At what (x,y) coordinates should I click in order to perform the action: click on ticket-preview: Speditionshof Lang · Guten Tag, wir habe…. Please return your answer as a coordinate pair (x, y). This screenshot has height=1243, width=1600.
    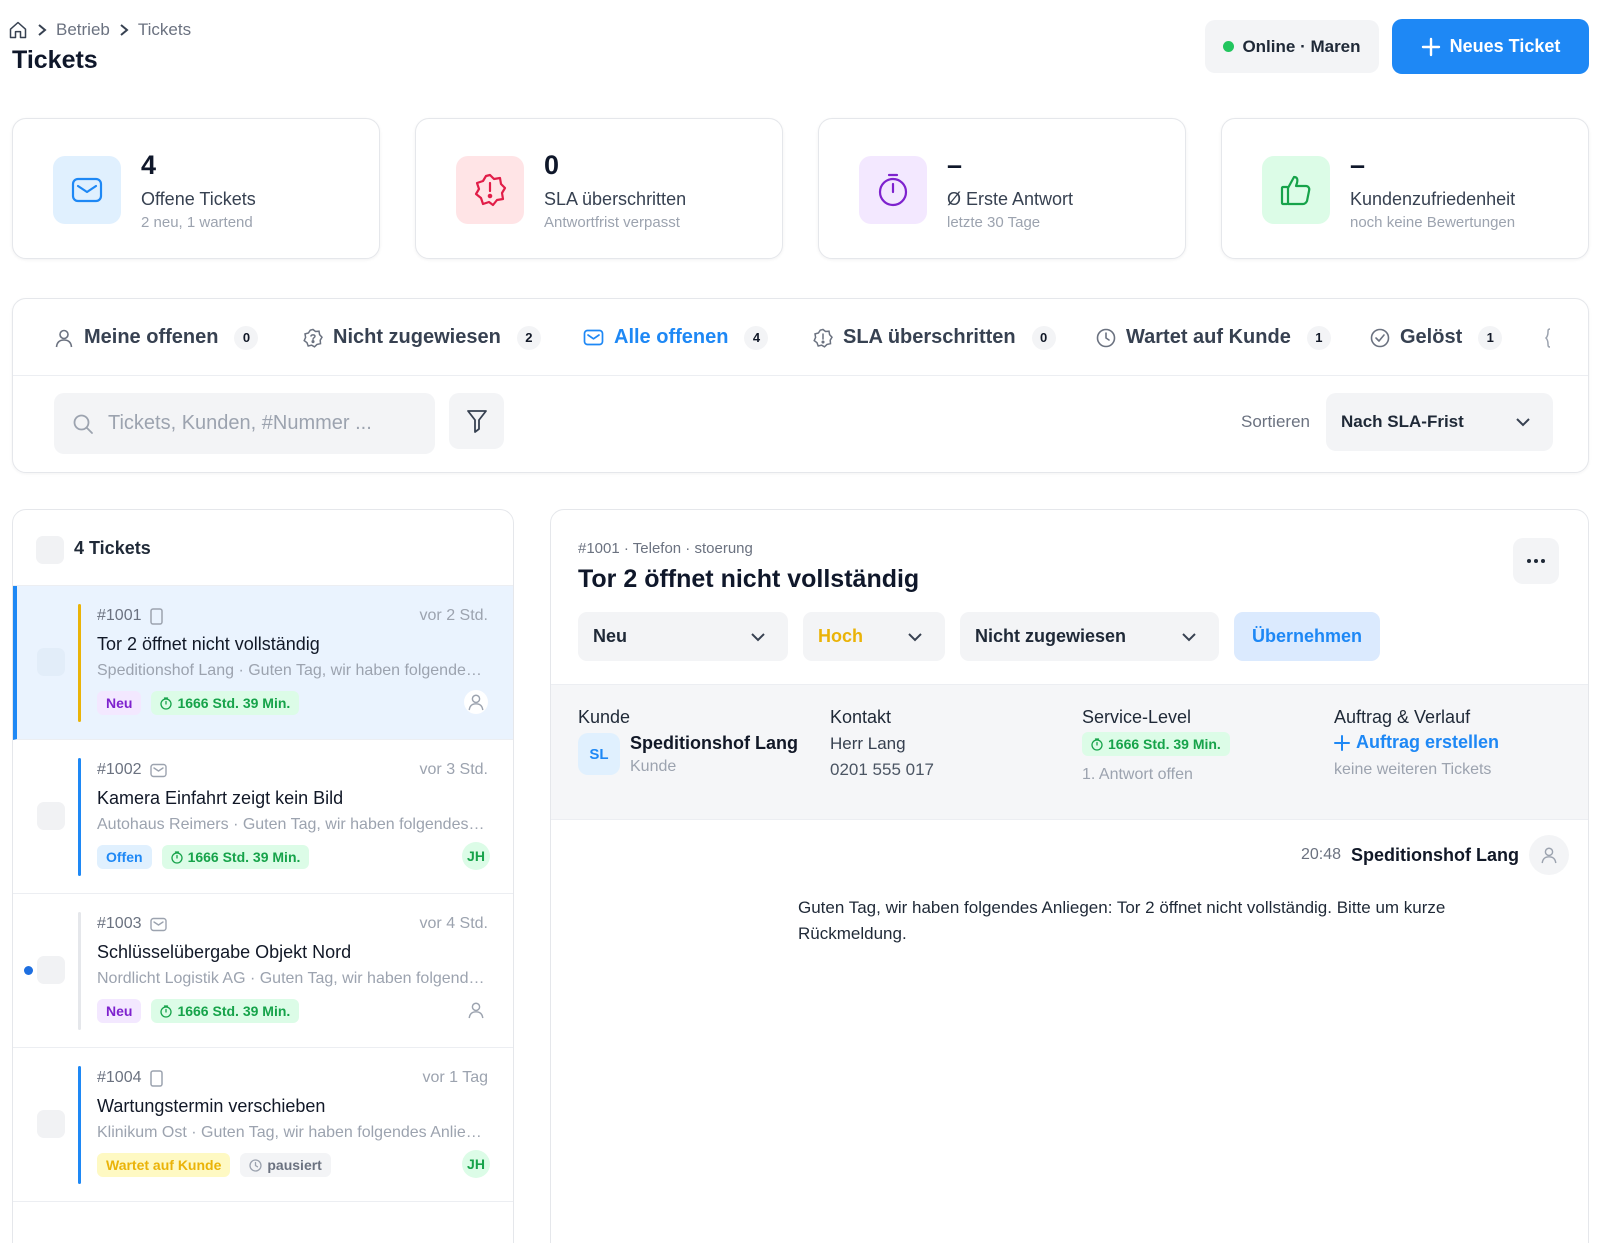
    Looking at the image, I should click on (292, 670).